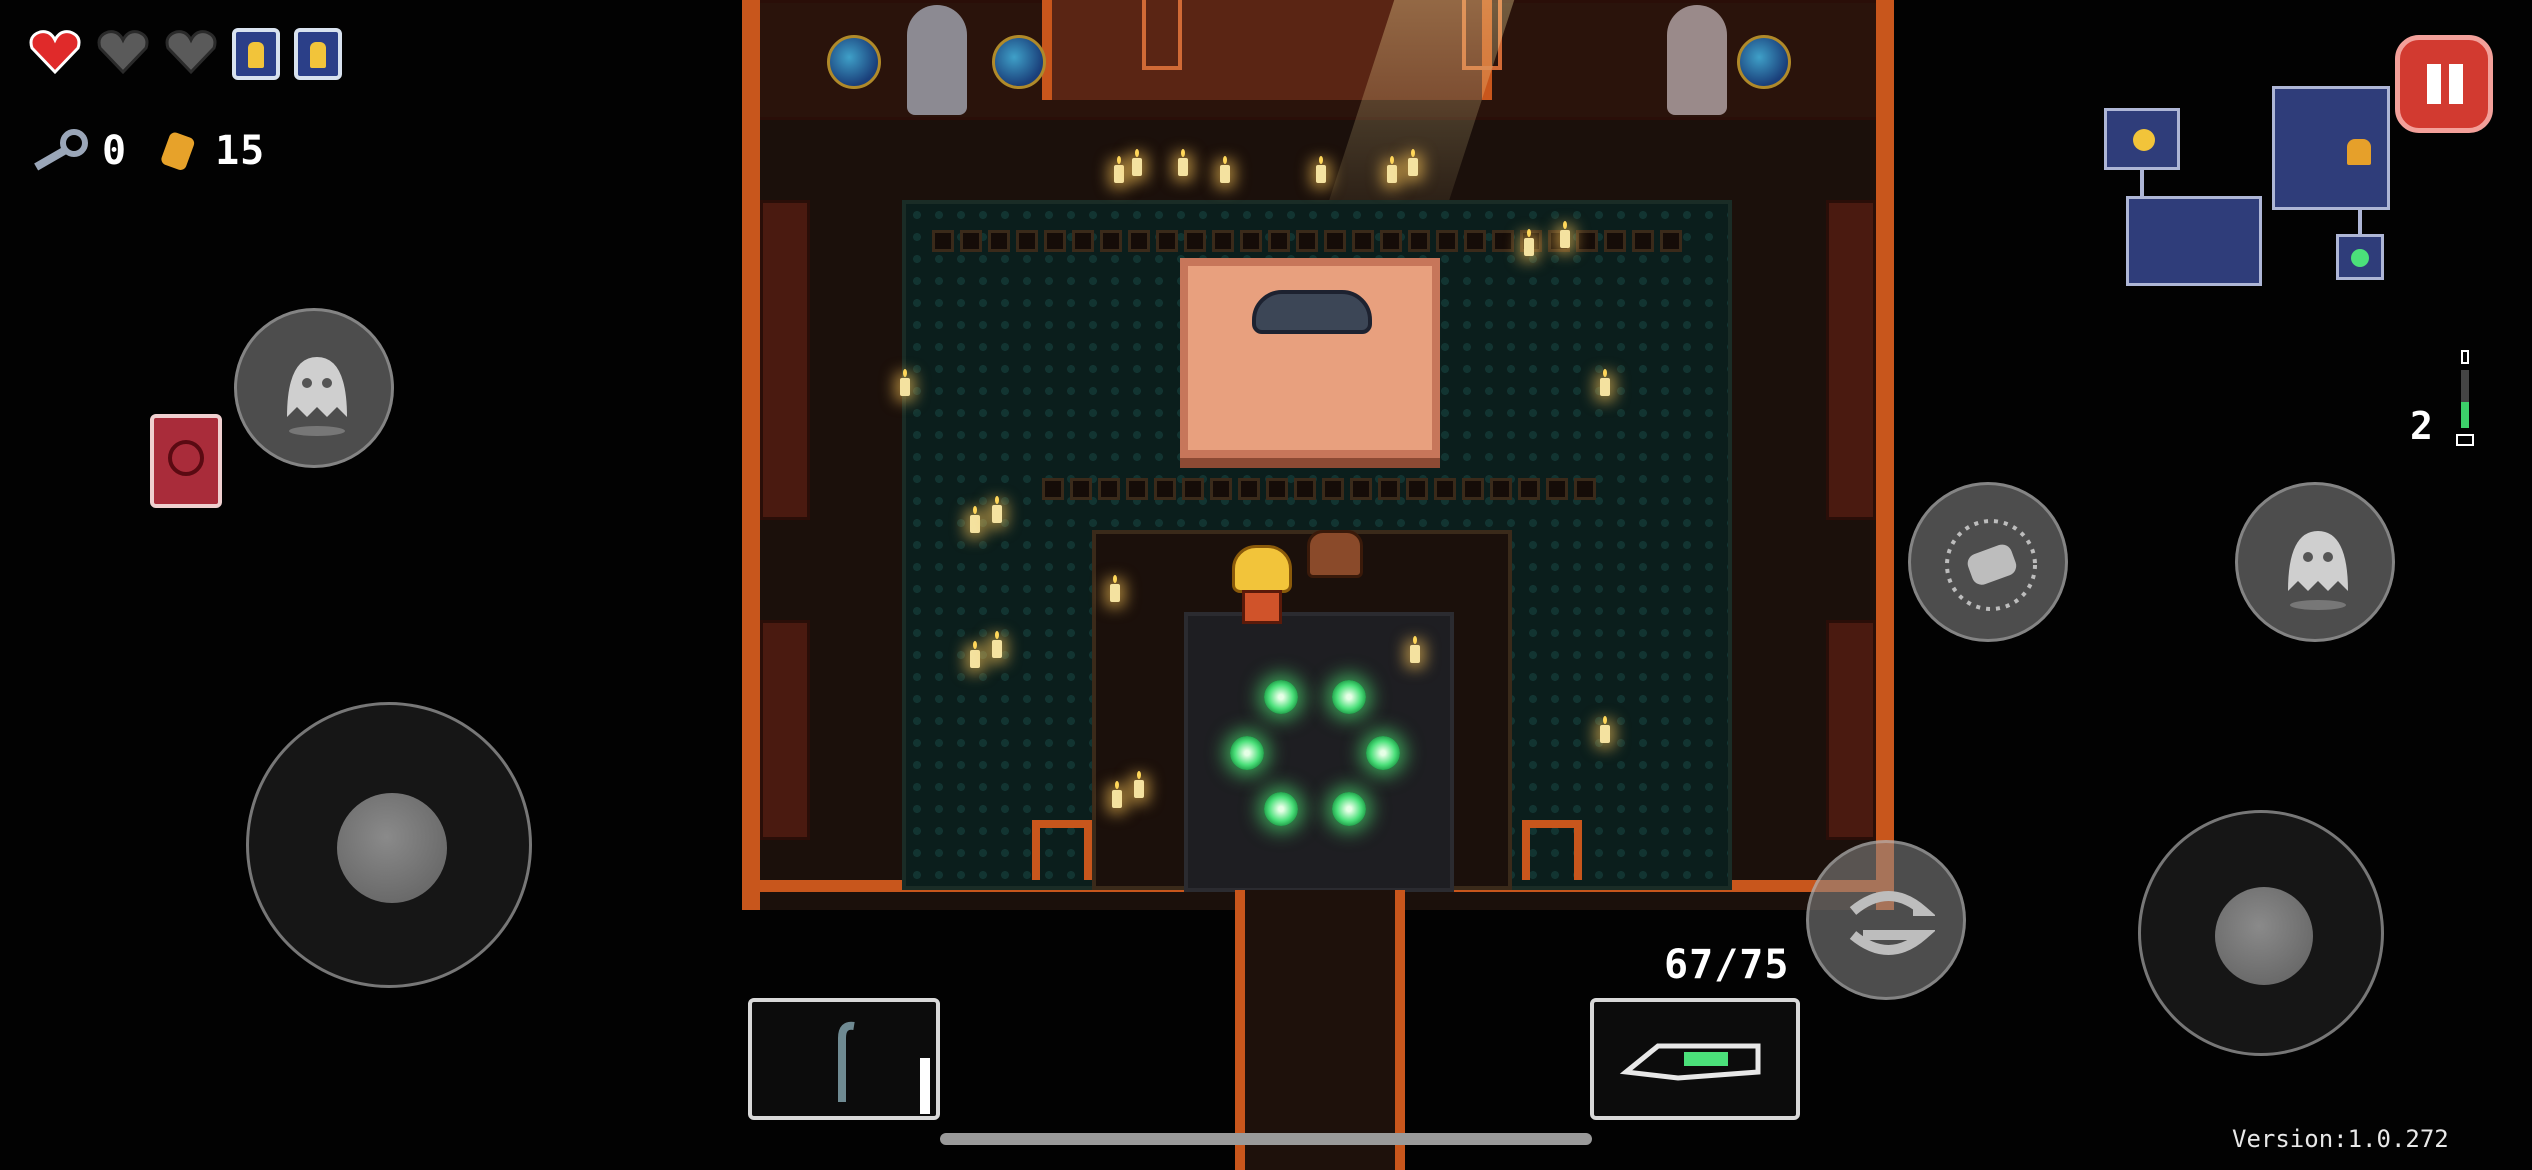  Describe the element at coordinates (1320, 1030) in the screenshot. I see `south-corridor` at that location.